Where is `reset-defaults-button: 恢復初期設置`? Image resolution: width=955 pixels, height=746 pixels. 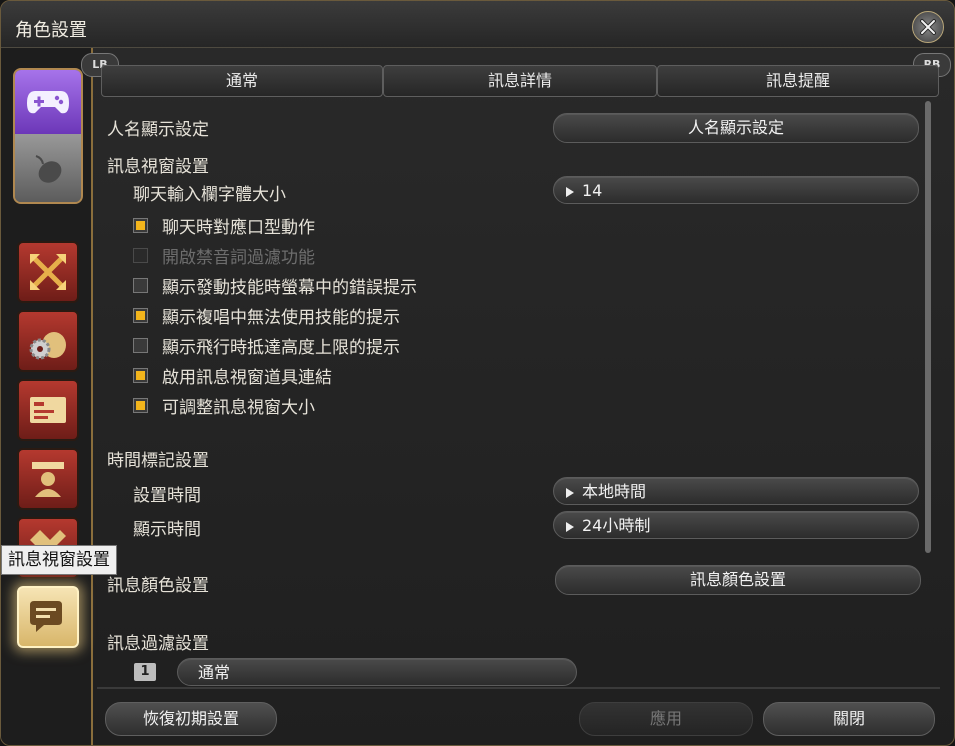 reset-defaults-button: 恢復初期設置 is located at coordinates (191, 719).